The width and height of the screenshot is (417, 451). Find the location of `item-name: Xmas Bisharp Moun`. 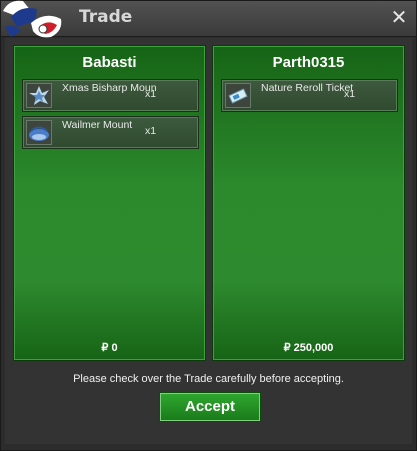

item-name: Xmas Bisharp Moun is located at coordinates (109, 88).